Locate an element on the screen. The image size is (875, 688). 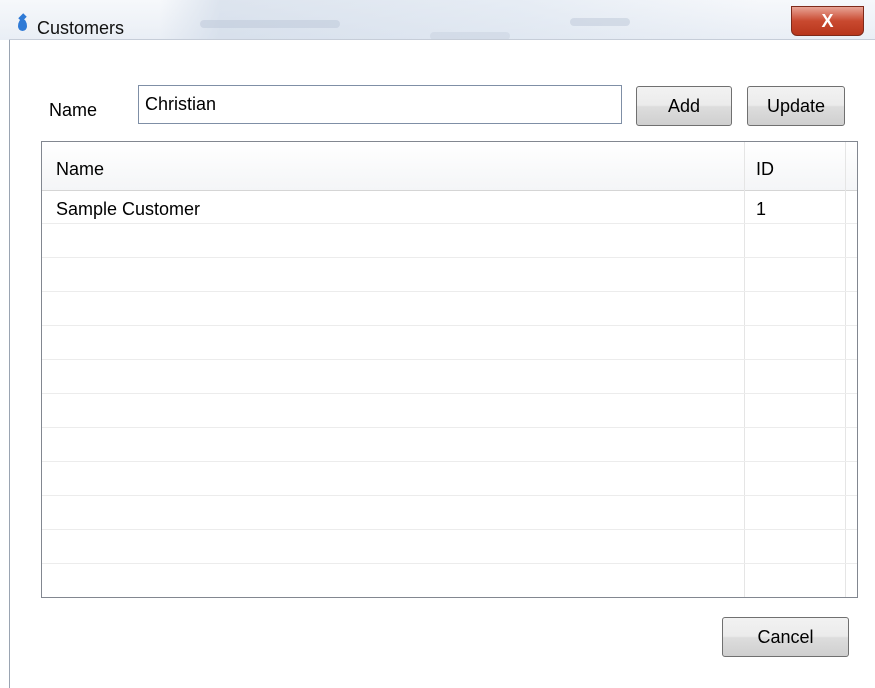
add-button: Add is located at coordinates (684, 106).